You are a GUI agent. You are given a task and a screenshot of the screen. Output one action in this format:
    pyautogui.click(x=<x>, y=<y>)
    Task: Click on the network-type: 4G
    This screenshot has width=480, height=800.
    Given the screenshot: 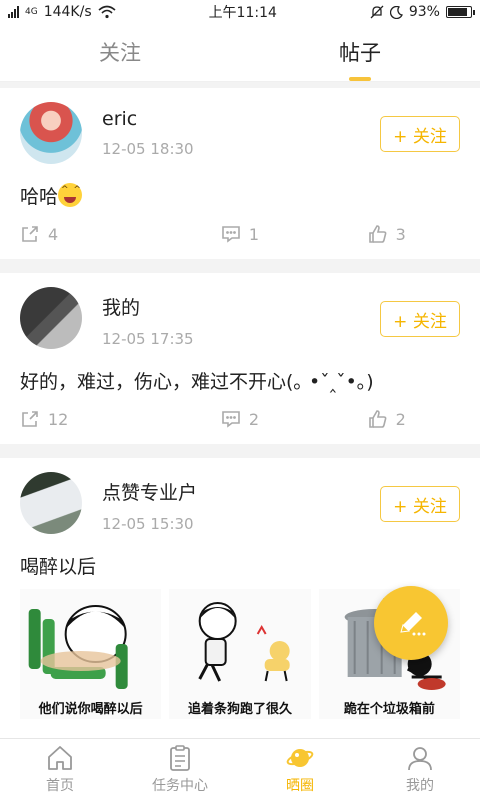 What is the action you would take?
    pyautogui.click(x=31, y=12)
    